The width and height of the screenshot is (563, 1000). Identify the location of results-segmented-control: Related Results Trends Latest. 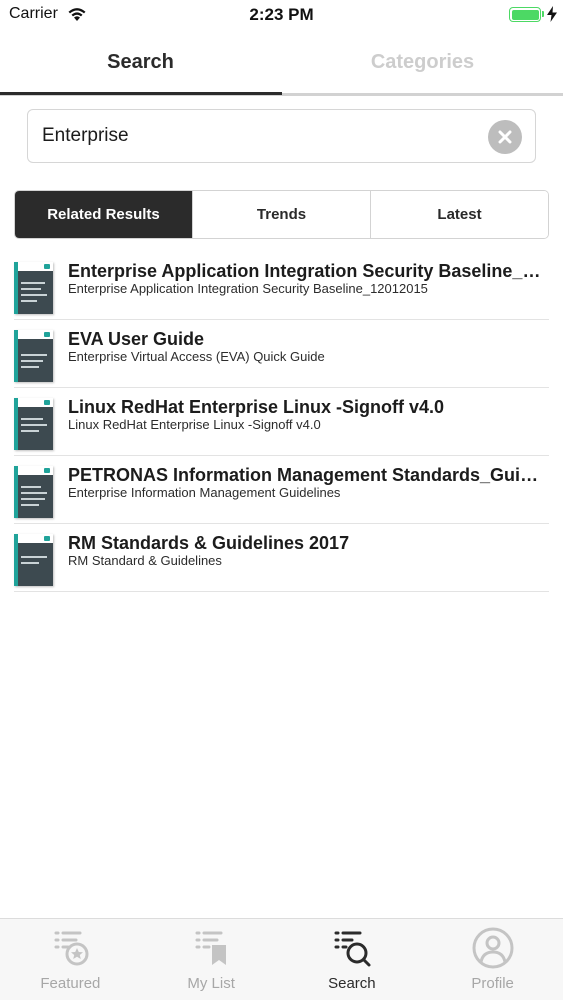
(281, 214).